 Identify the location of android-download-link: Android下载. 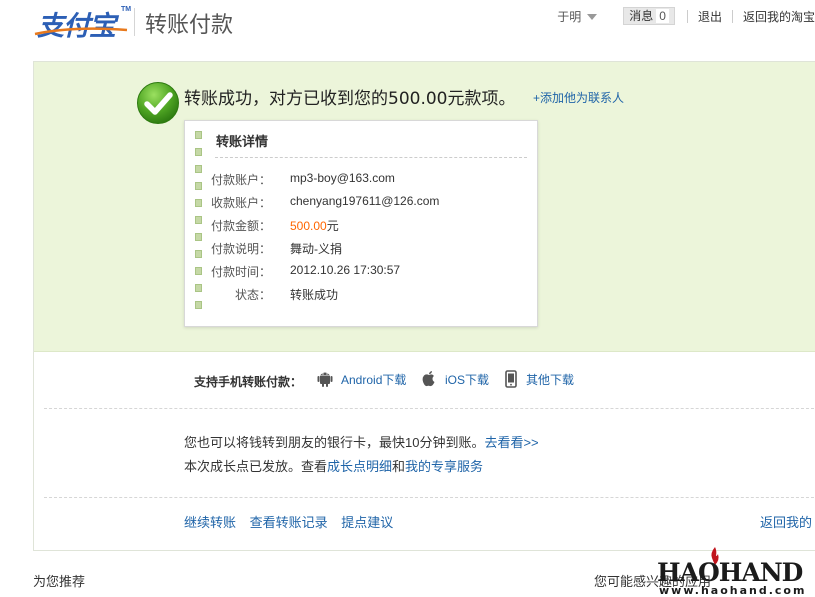
(361, 379).